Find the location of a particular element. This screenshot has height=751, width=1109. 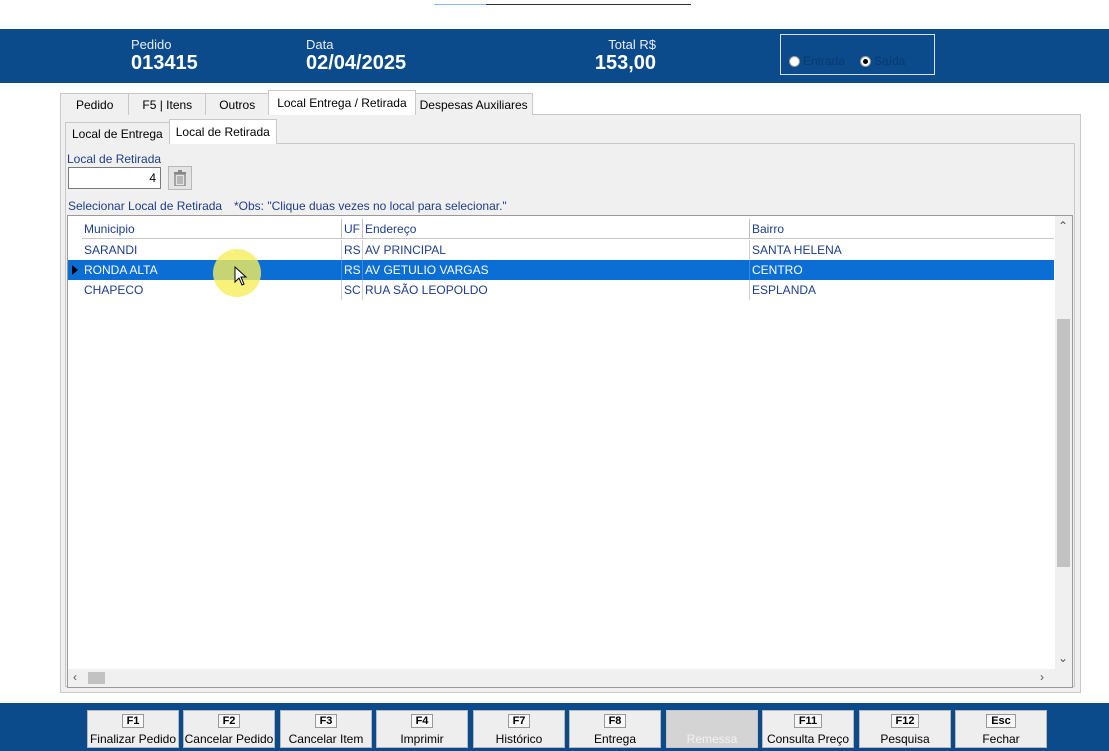

cell-endereco: AV GETULIO VARGAS is located at coordinates (556, 270).